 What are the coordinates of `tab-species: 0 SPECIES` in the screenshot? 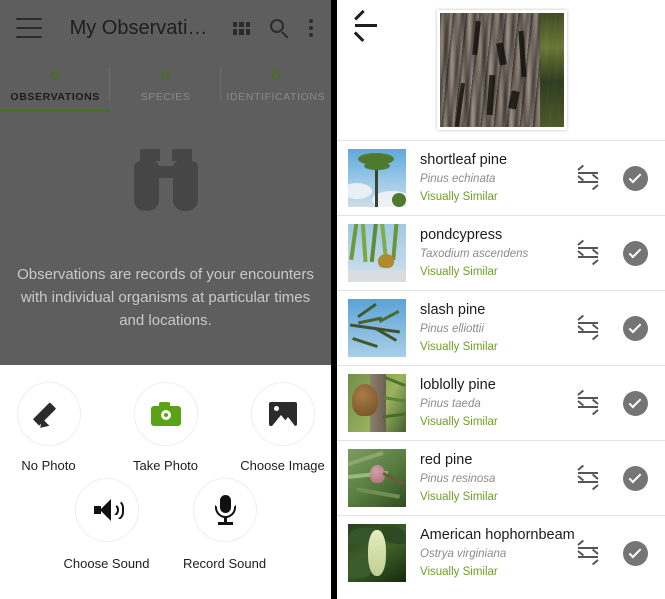 It's located at (165, 84).